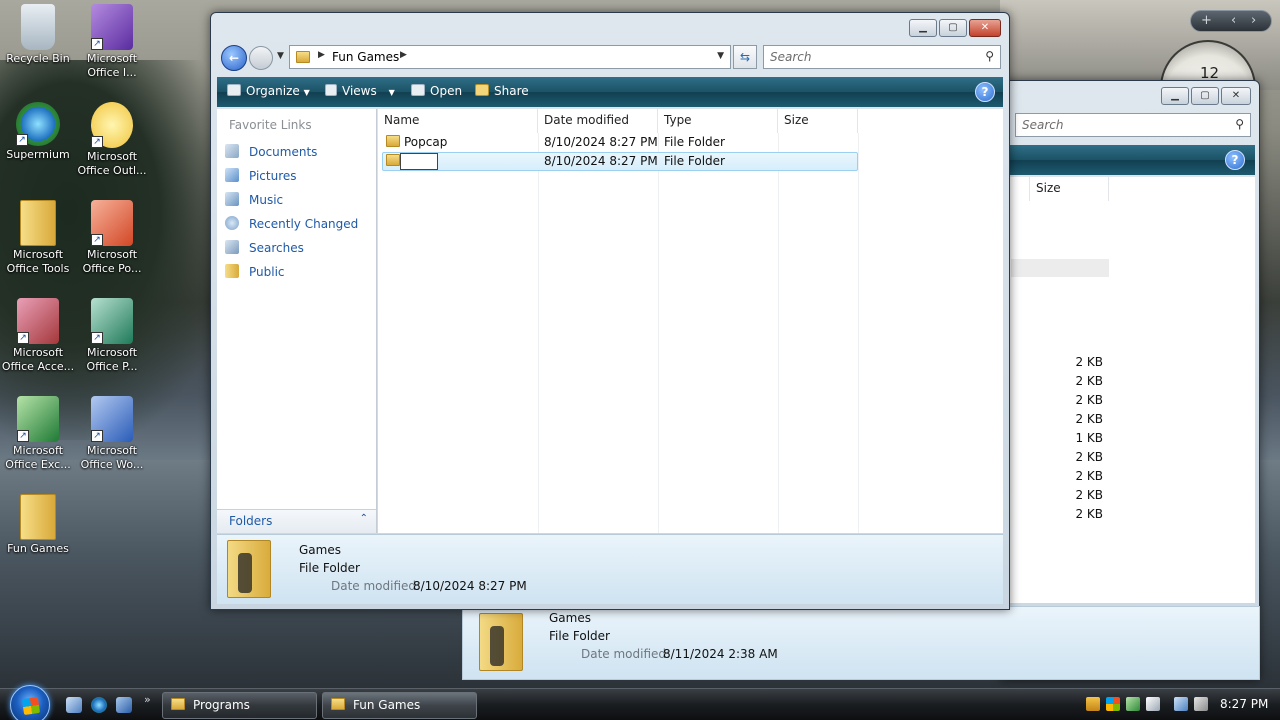  I want to click on desktop-icon-label: Recycle Bin, so click(38, 58).